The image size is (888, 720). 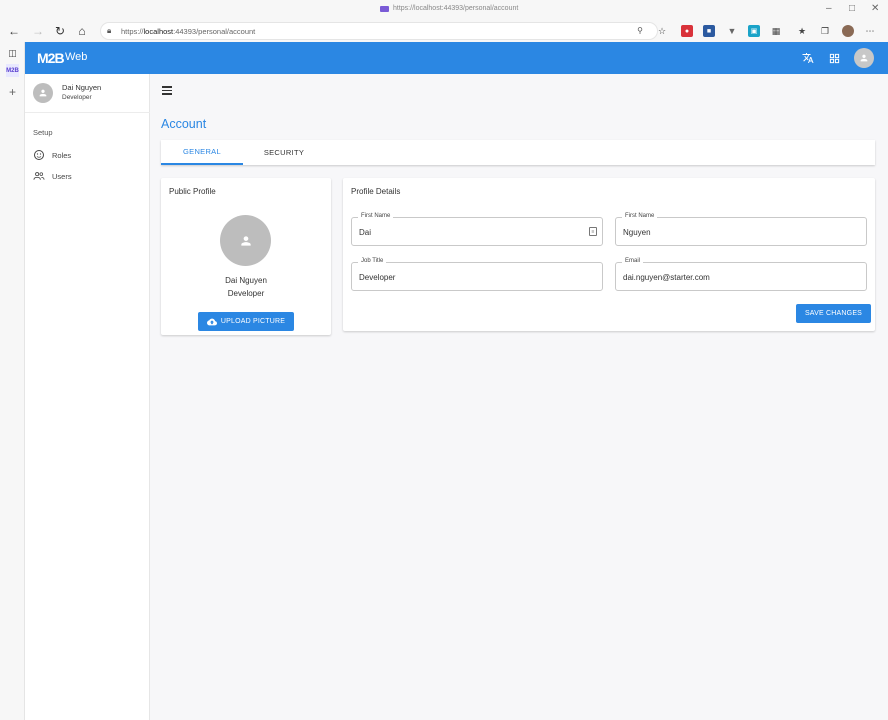 I want to click on refresh-icon: ↻, so click(x=60, y=31).